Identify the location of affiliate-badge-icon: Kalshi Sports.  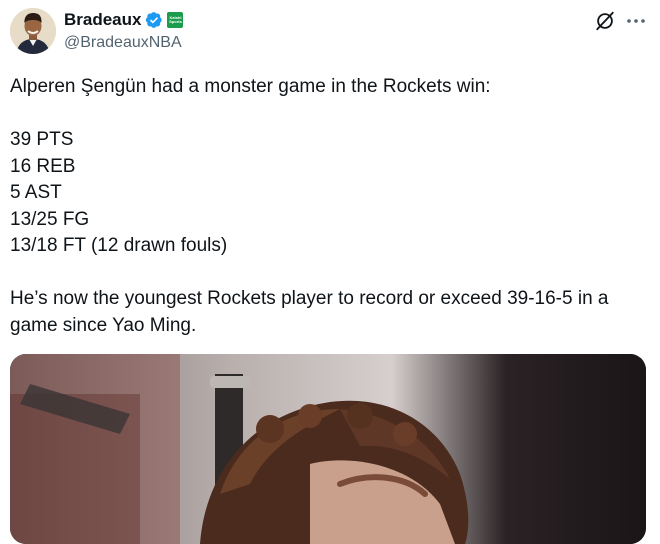
(175, 20).